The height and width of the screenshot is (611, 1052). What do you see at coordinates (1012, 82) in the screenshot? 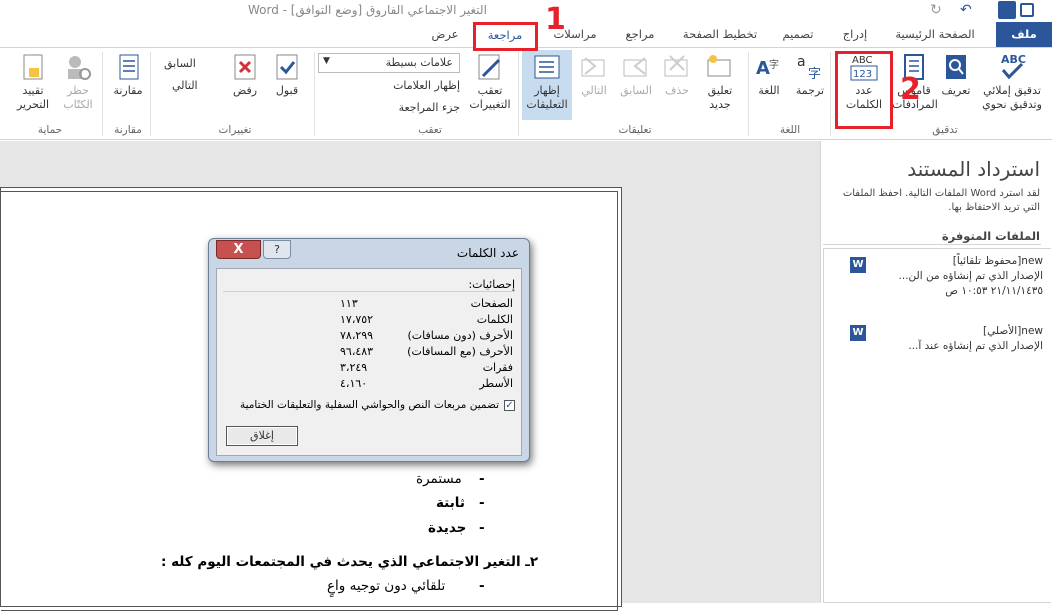
I see `spelling-grammar-button: ABC تدقيق إملائي وتدقيق نحوي` at bounding box center [1012, 82].